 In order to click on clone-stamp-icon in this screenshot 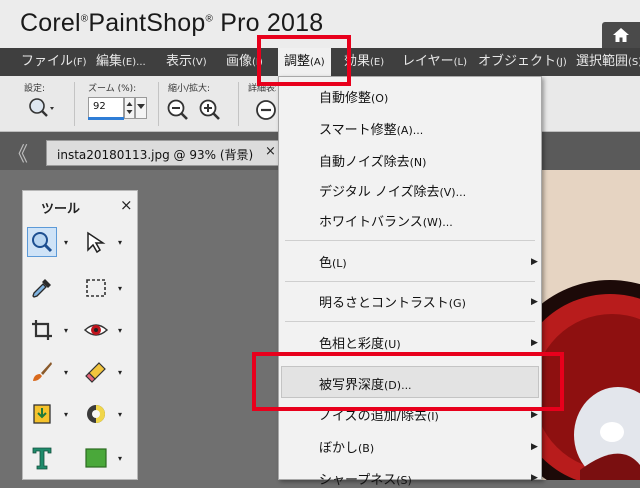, I will do `click(42, 414)`.